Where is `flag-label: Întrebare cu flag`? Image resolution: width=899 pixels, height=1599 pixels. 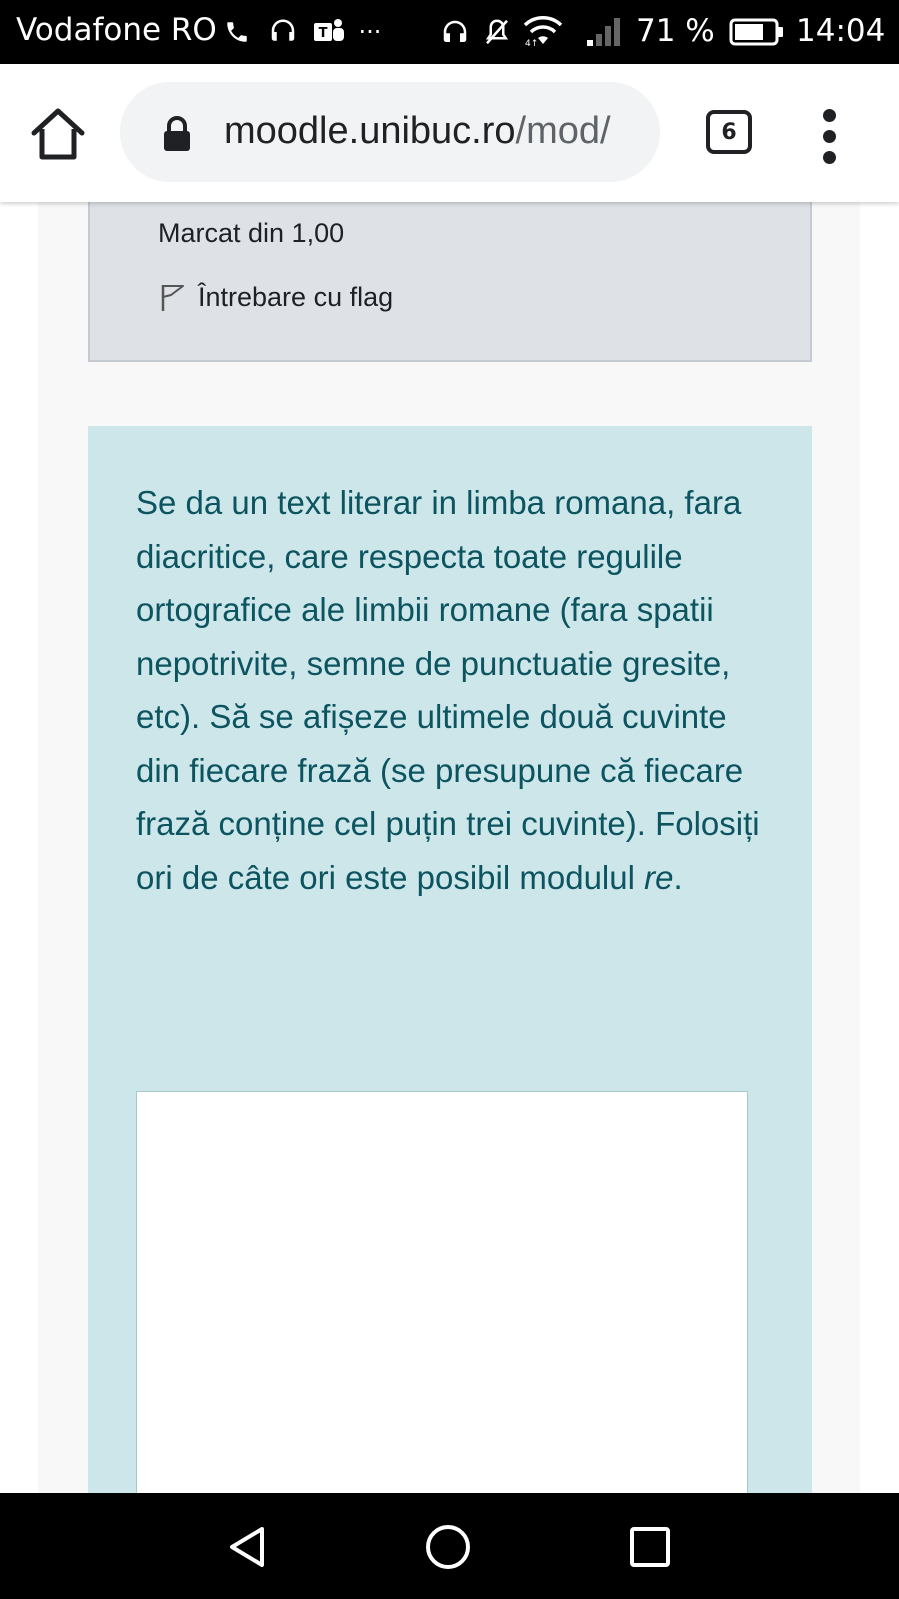 flag-label: Întrebare cu flag is located at coordinates (295, 297).